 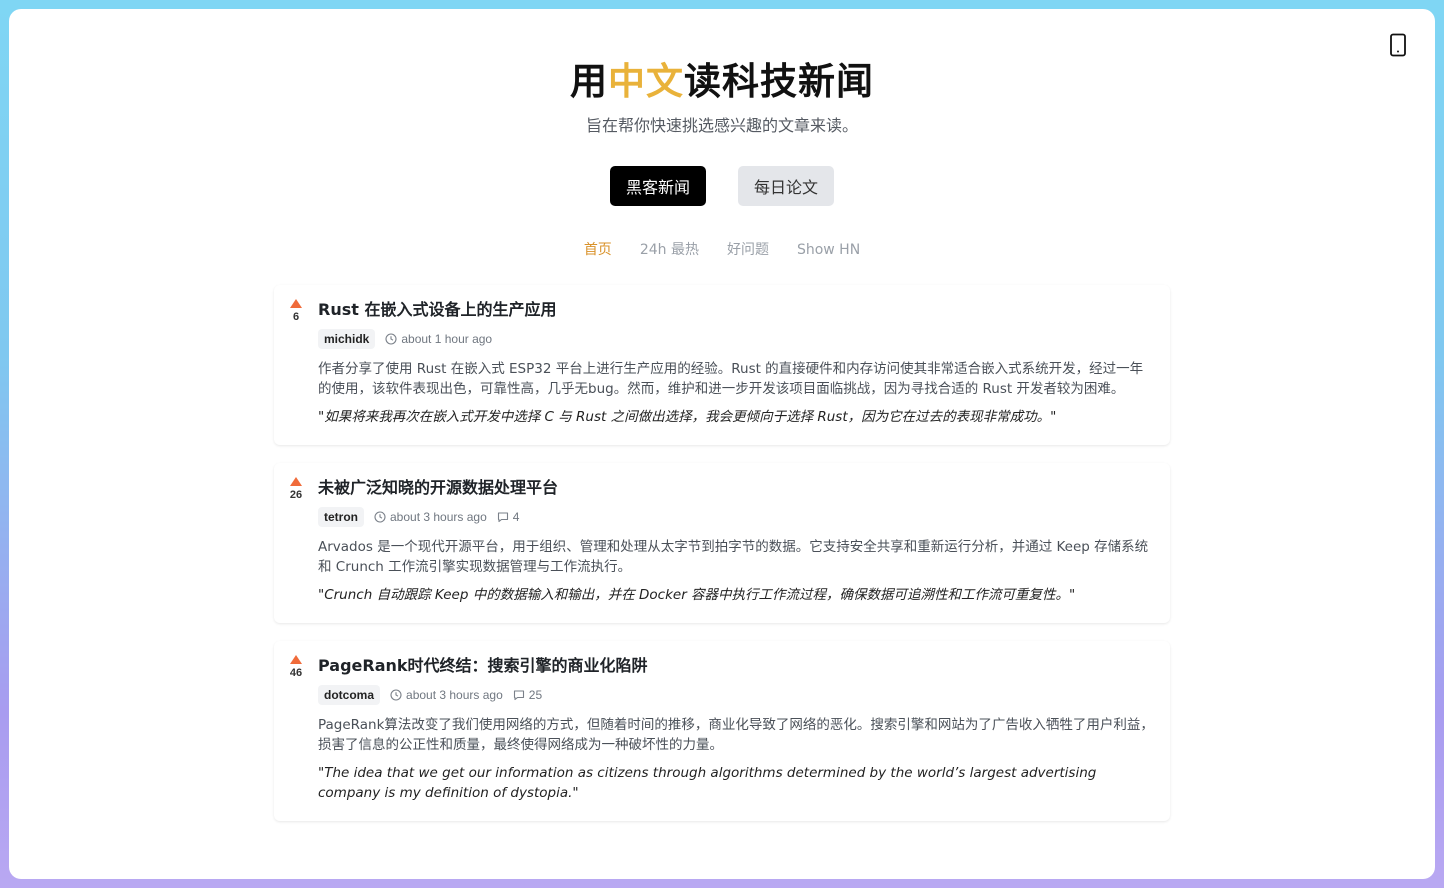 I want to click on upvote: 26, so click(x=296, y=489).